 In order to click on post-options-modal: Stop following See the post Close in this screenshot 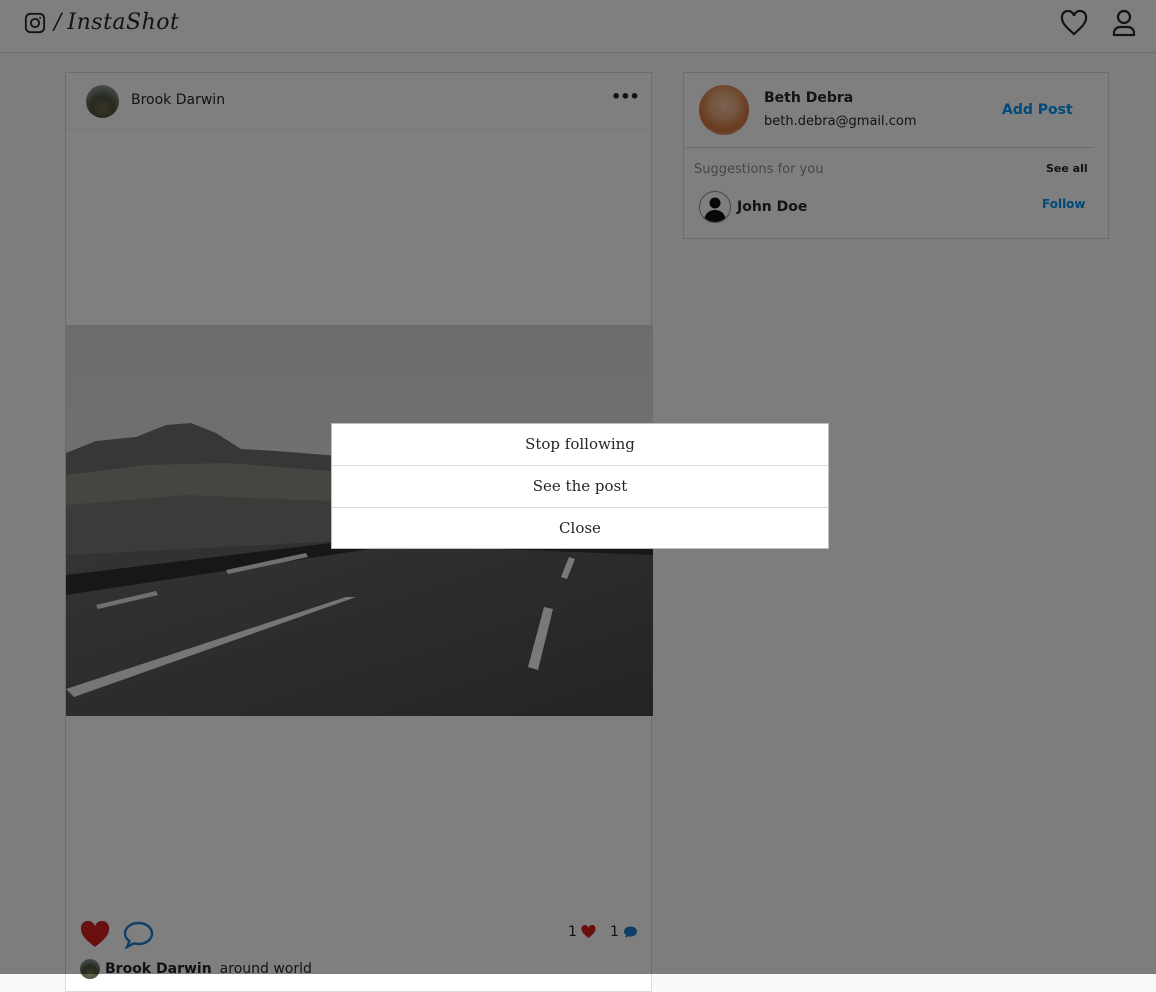, I will do `click(580, 486)`.